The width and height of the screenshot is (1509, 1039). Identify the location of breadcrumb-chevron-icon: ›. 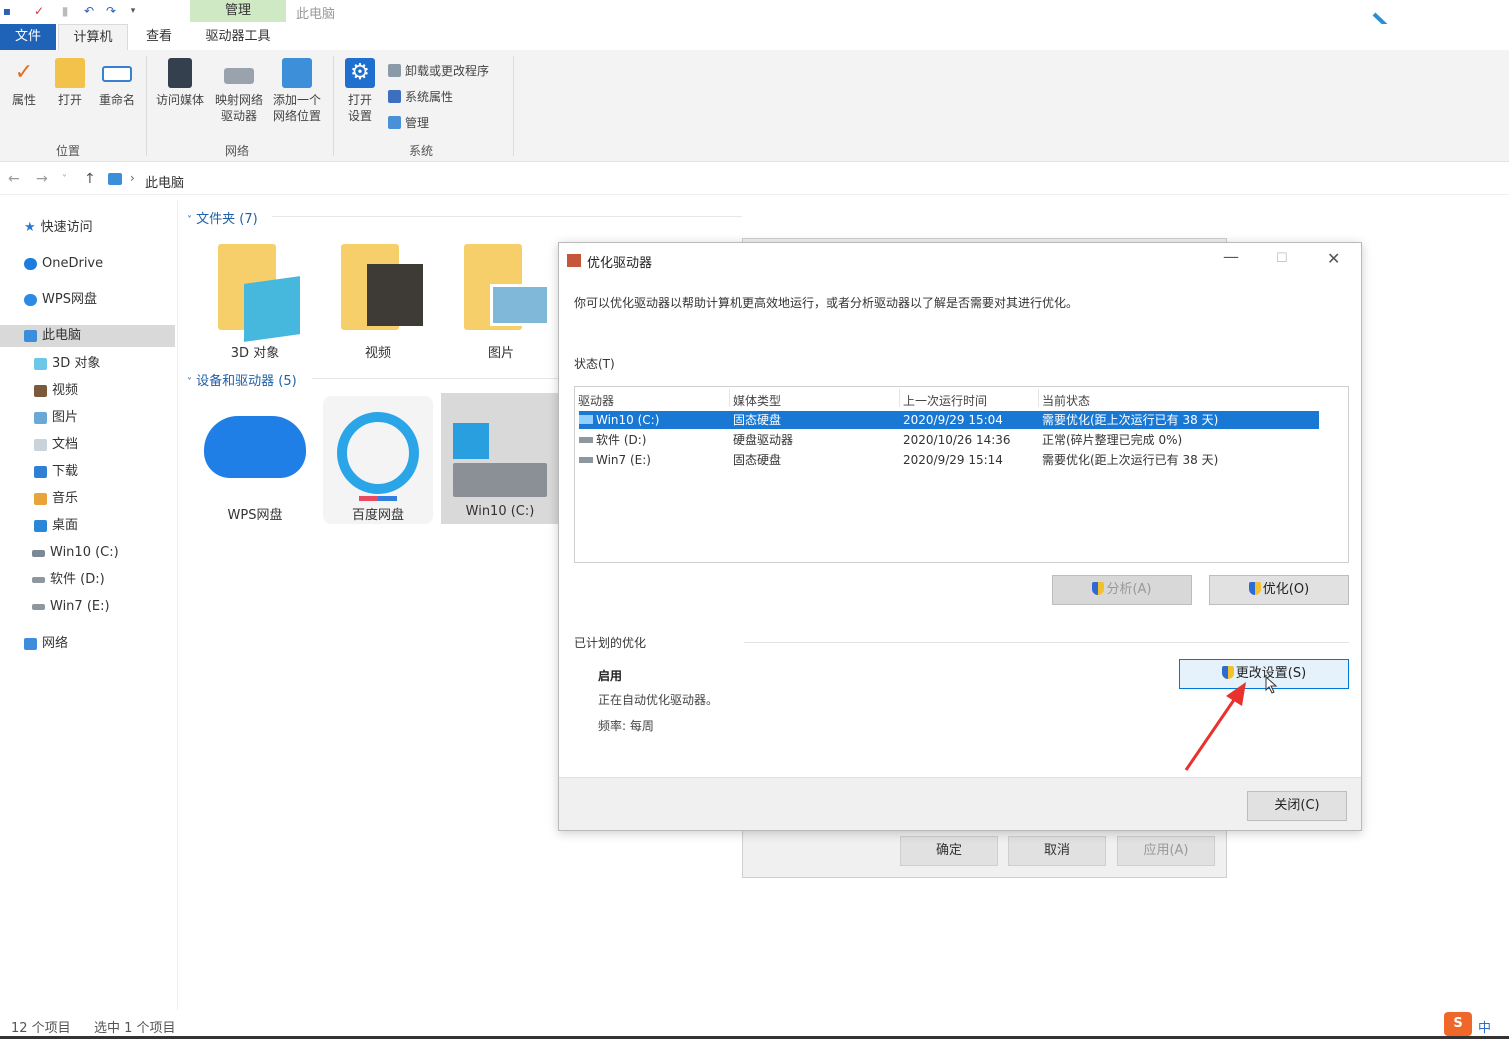
(132, 178).